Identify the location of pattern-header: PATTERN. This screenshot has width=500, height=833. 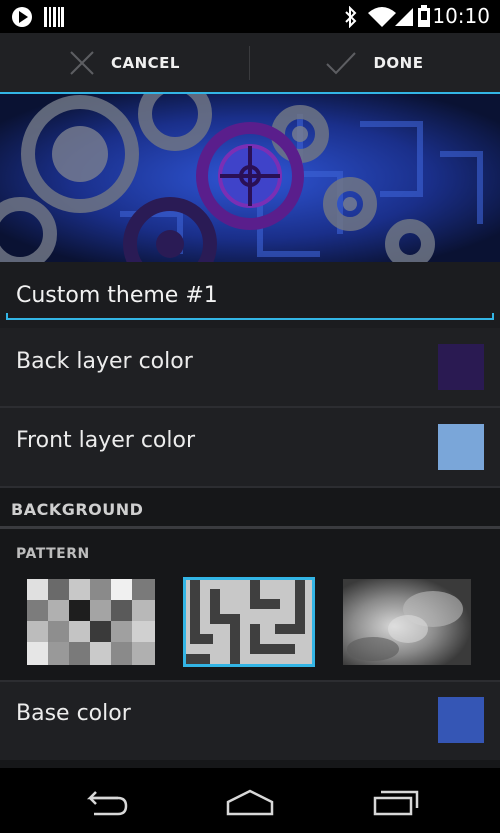
(53, 554).